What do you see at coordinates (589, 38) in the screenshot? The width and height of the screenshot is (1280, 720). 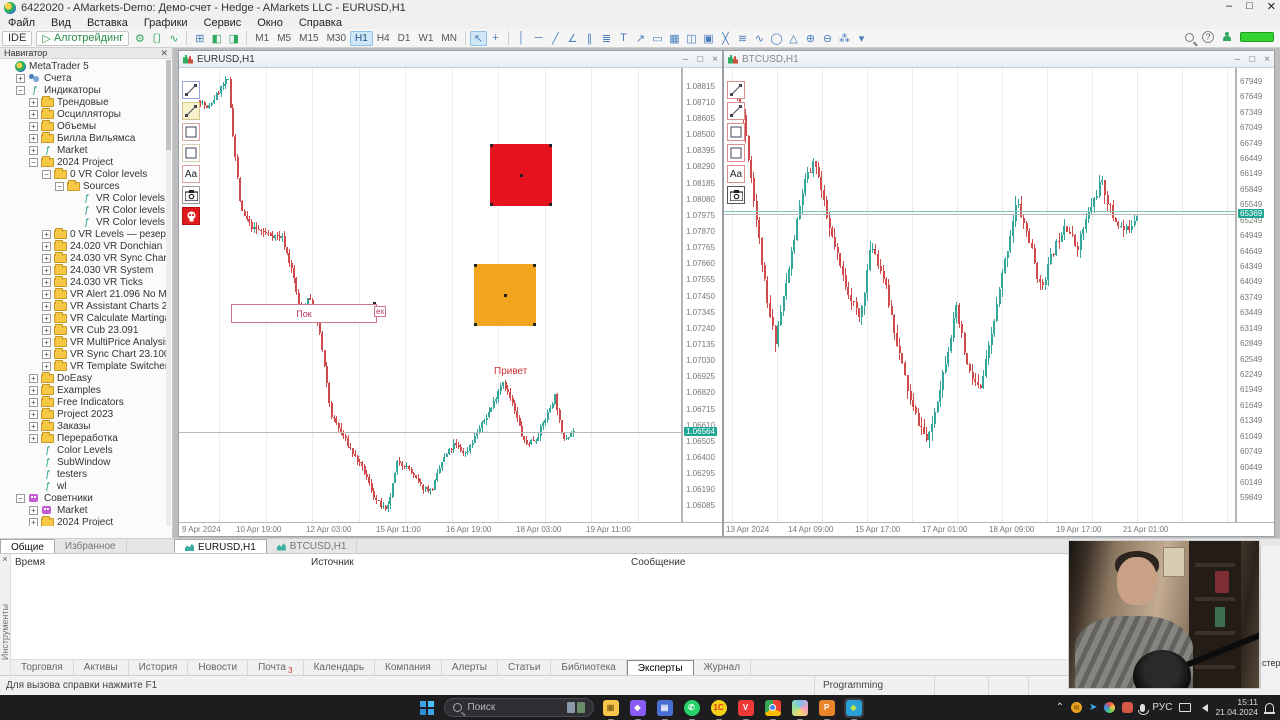 I see `equidistant-channel-icon: ∥` at bounding box center [589, 38].